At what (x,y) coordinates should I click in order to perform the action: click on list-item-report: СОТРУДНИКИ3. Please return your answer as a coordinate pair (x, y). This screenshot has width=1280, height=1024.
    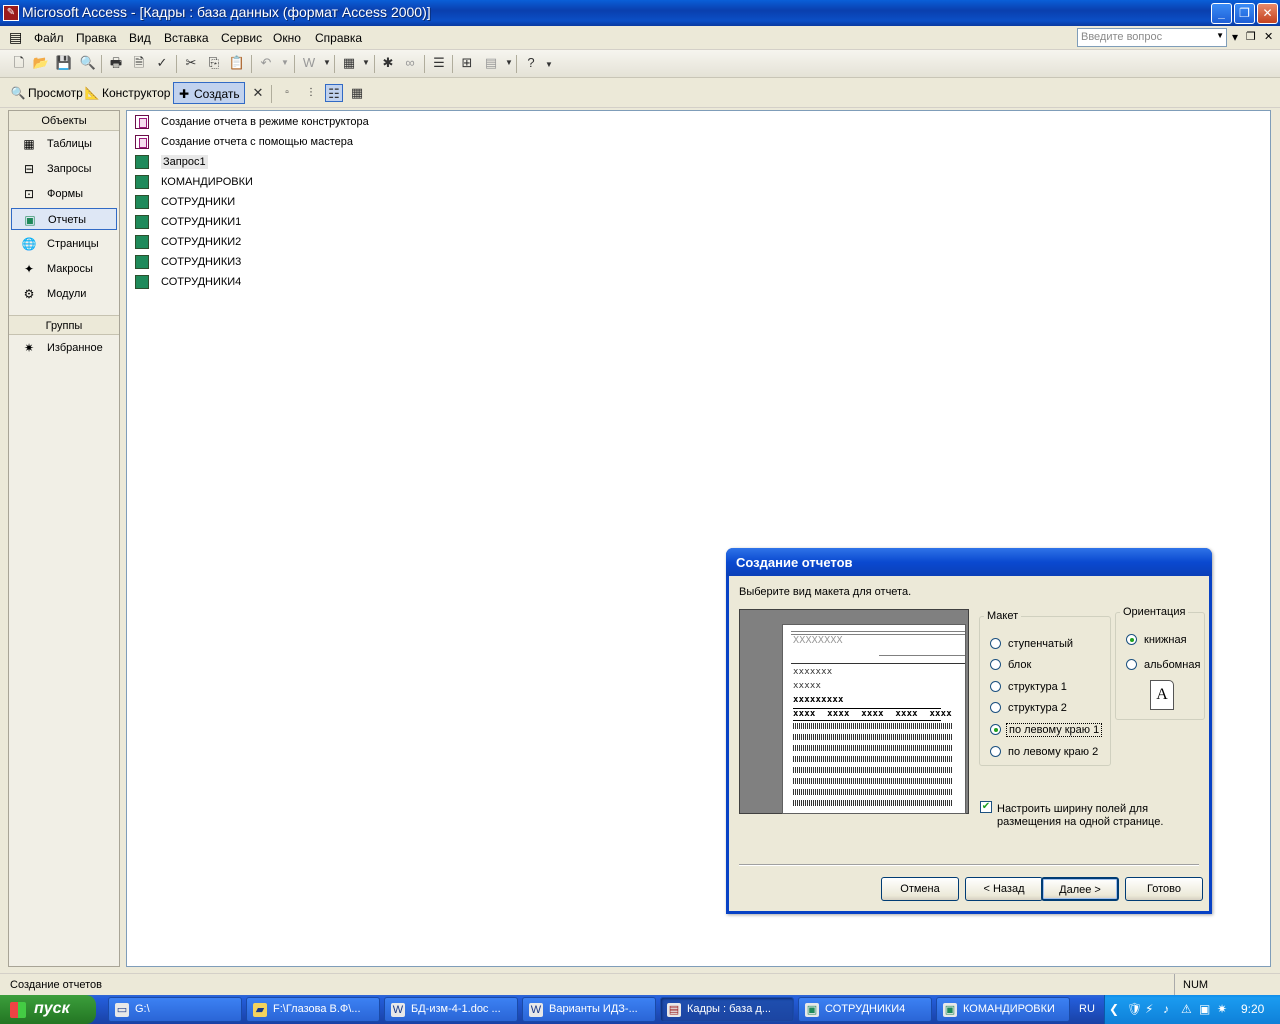
    Looking at the image, I should click on (187, 262).